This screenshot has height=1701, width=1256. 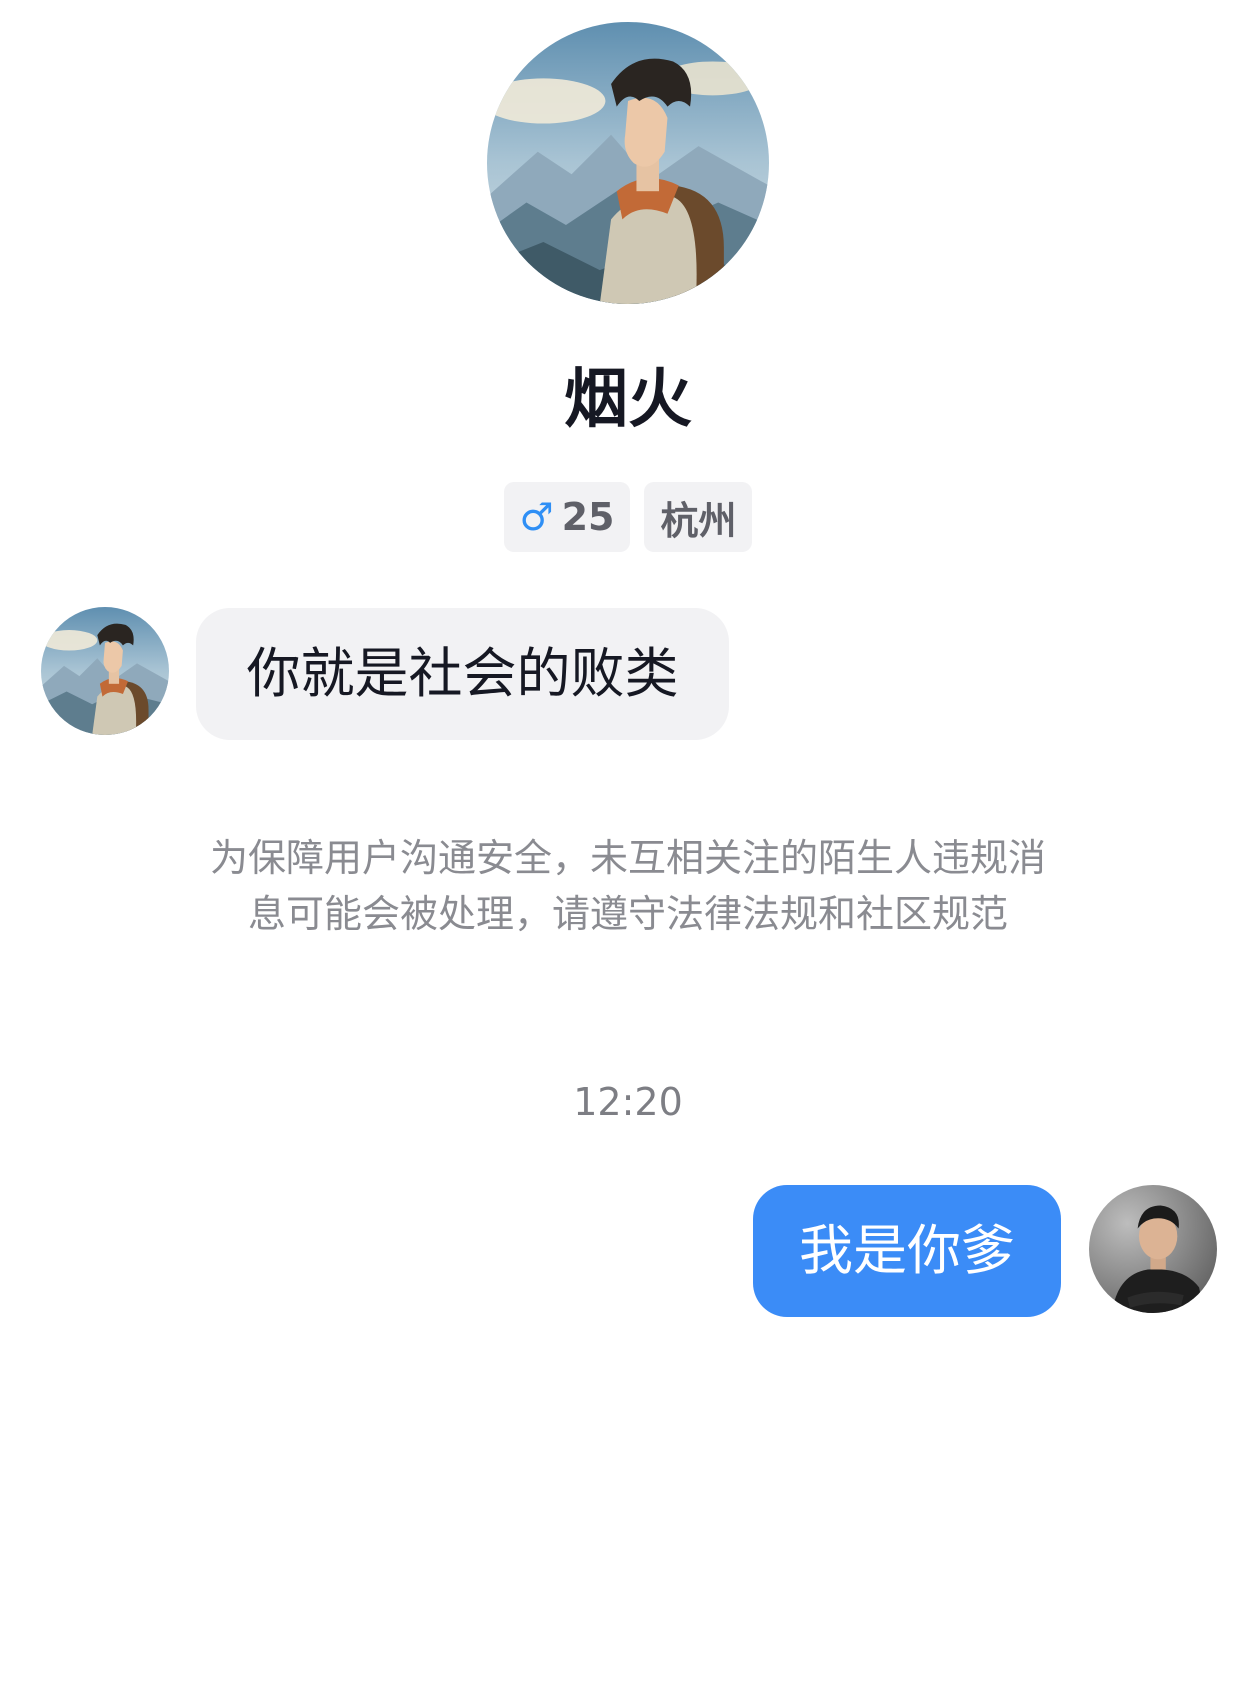 I want to click on outgoing-message-bubble: 我是你爹, so click(x=907, y=1251).